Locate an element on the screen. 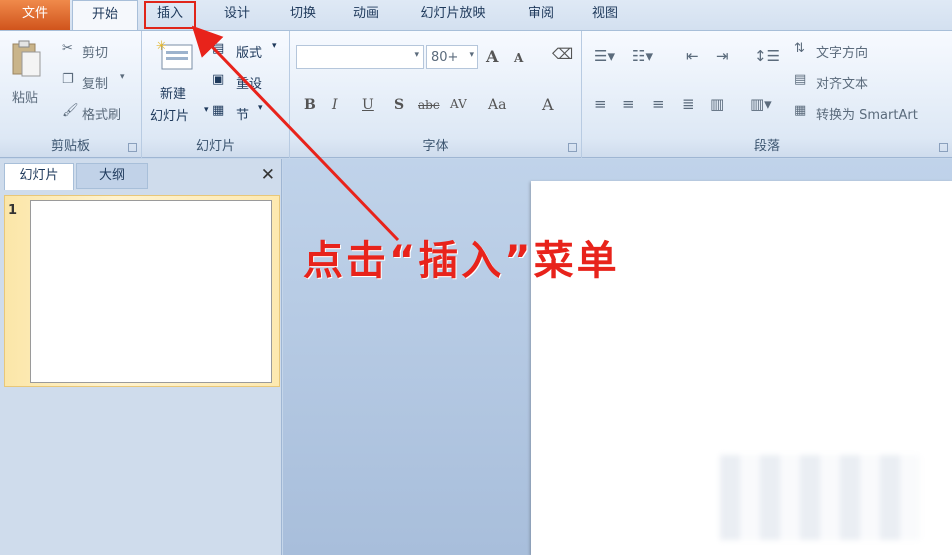 This screenshot has height=555, width=952. align-center-icon: ≡ is located at coordinates (628, 104).